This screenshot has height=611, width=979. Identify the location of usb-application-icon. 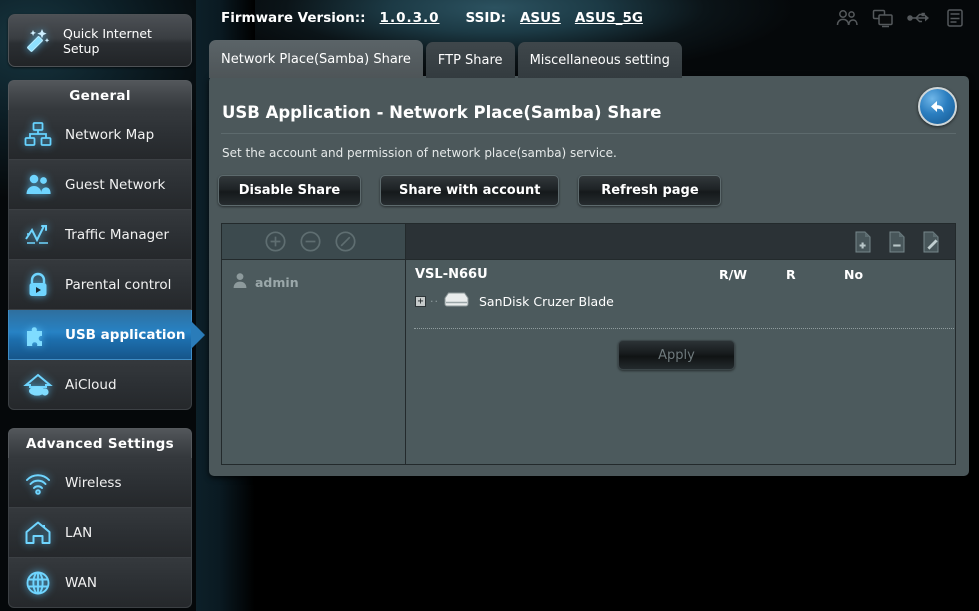
(38, 335).